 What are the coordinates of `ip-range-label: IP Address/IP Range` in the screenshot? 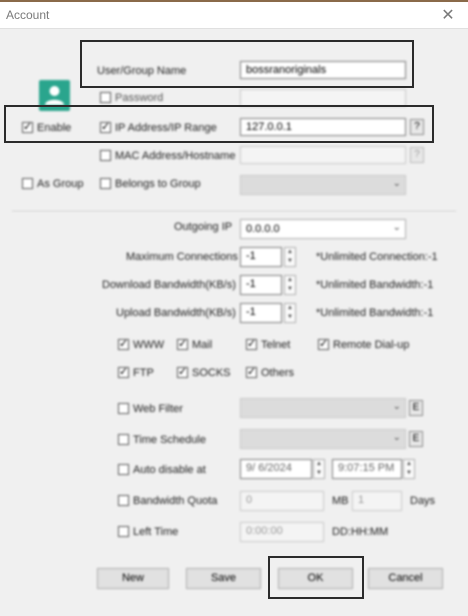 It's located at (166, 128).